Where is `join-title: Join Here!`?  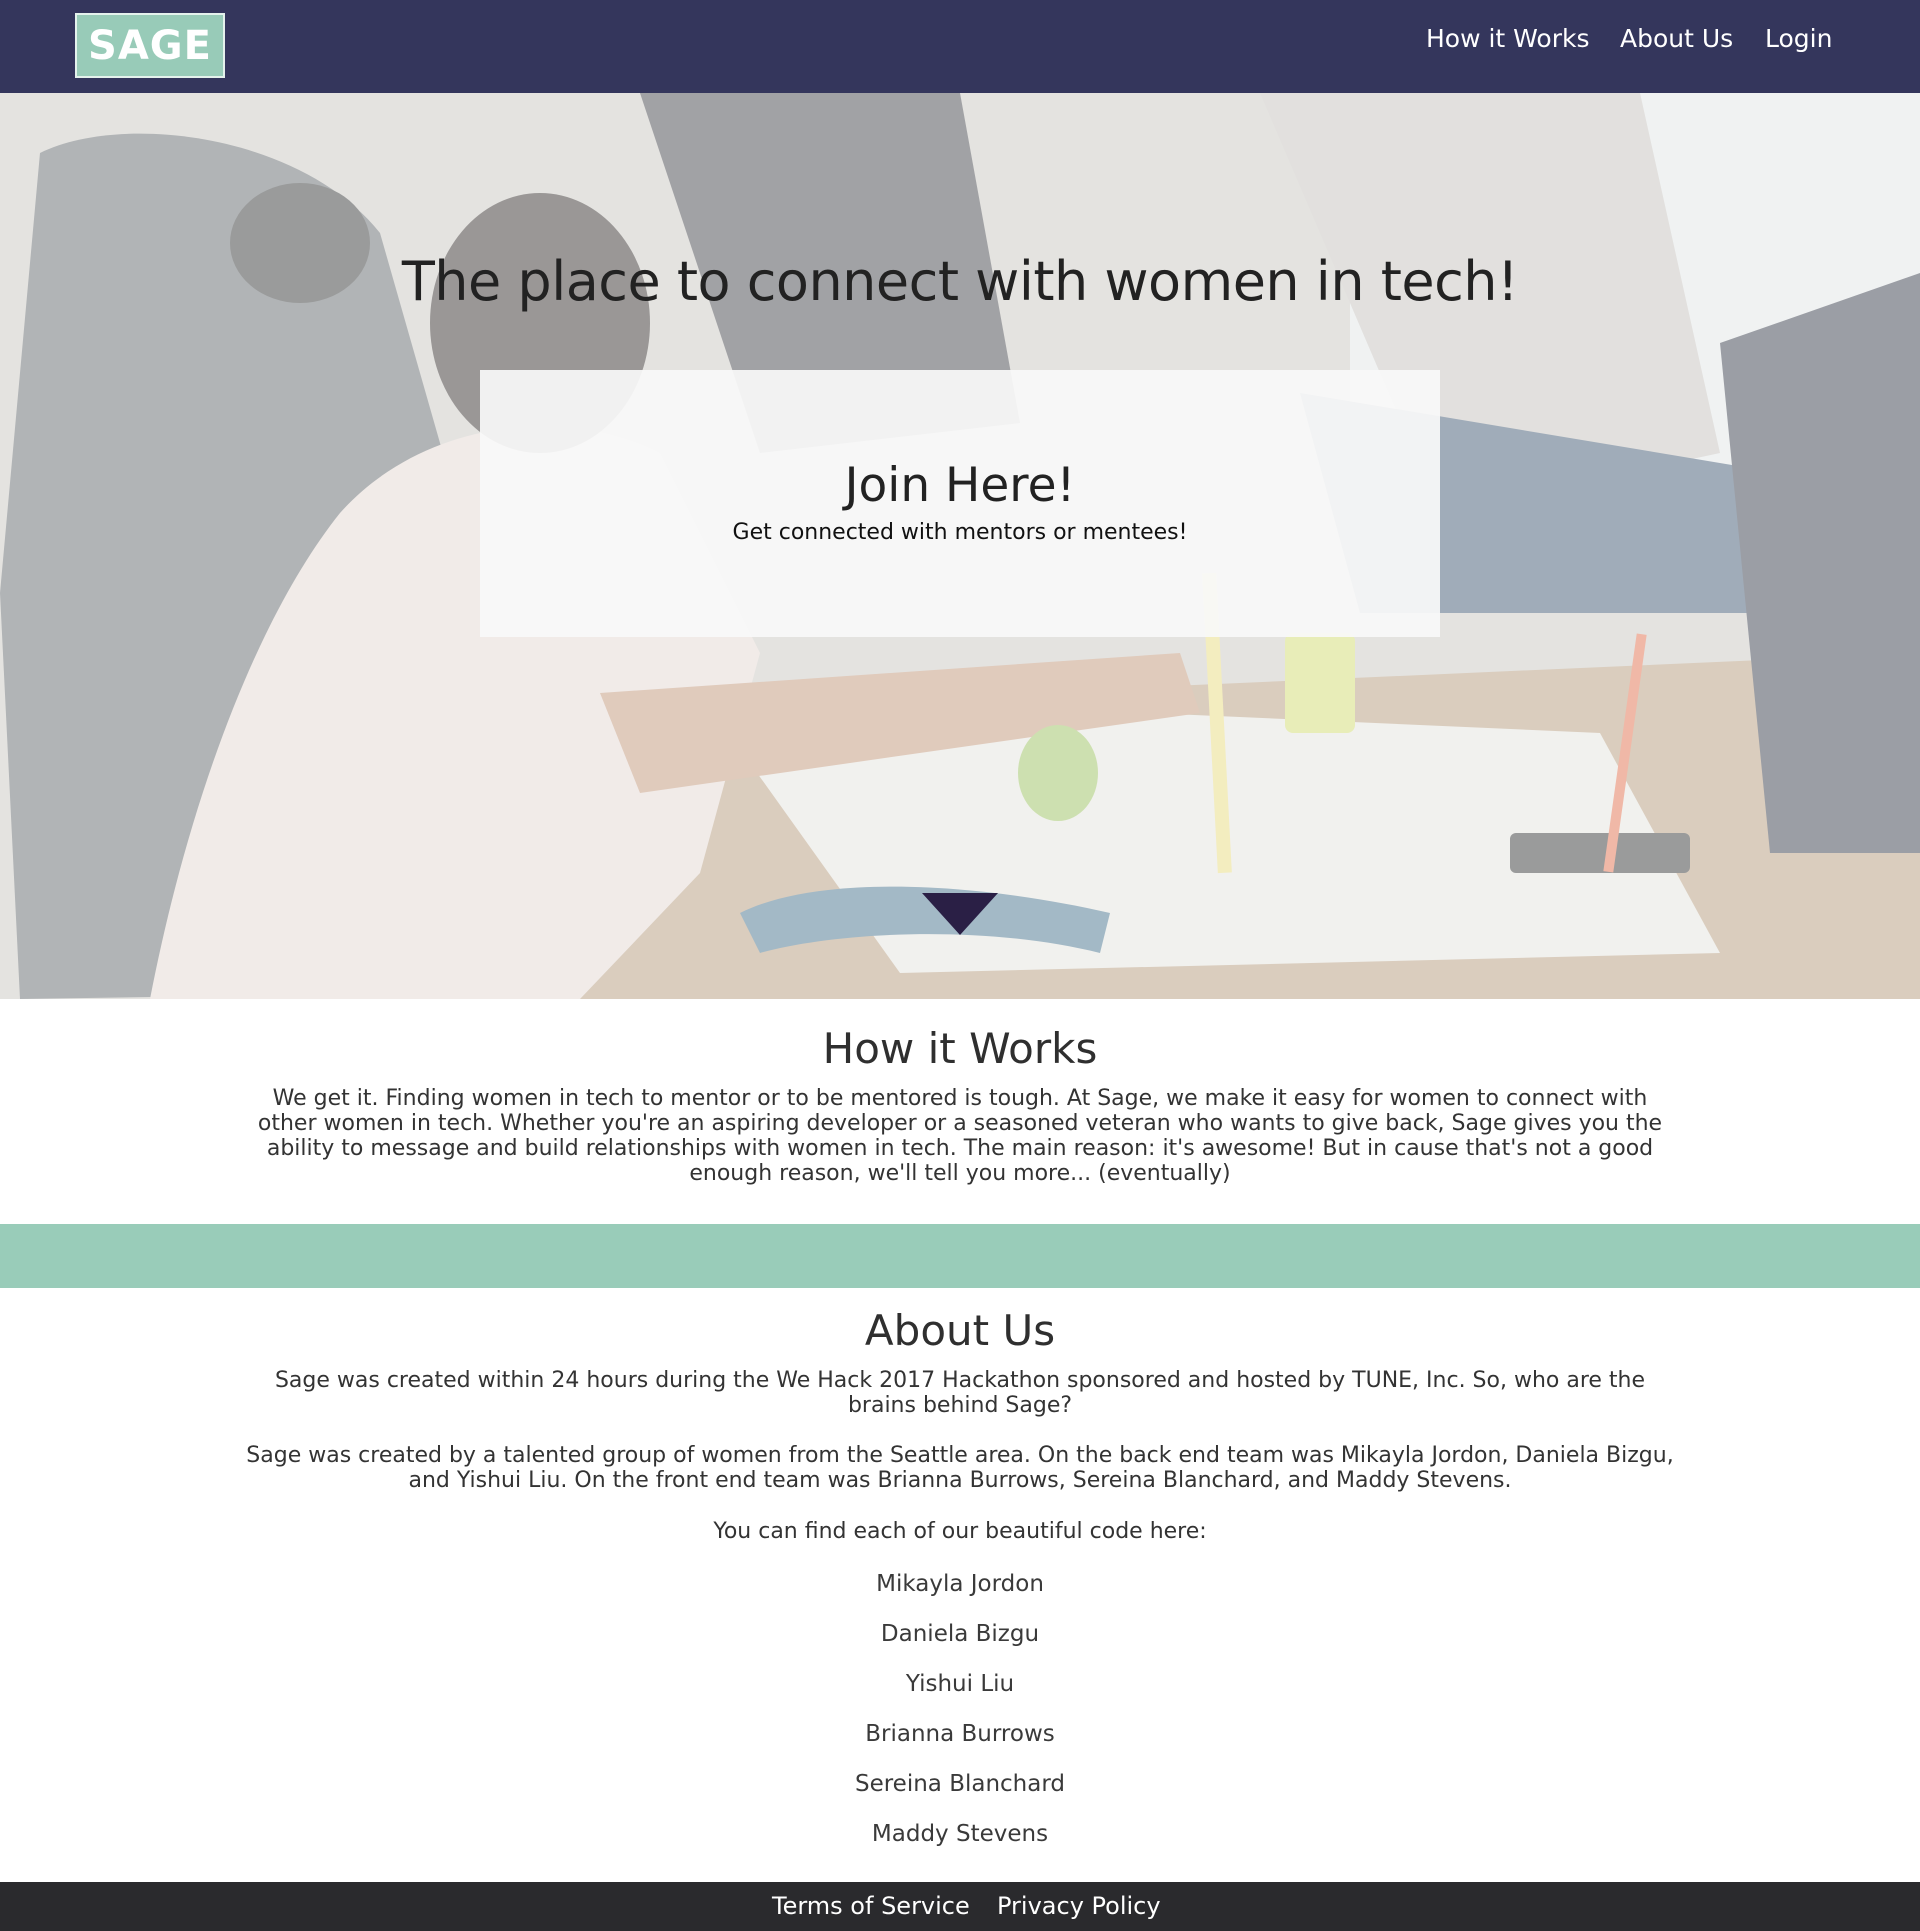 join-title: Join Here! is located at coordinates (960, 485).